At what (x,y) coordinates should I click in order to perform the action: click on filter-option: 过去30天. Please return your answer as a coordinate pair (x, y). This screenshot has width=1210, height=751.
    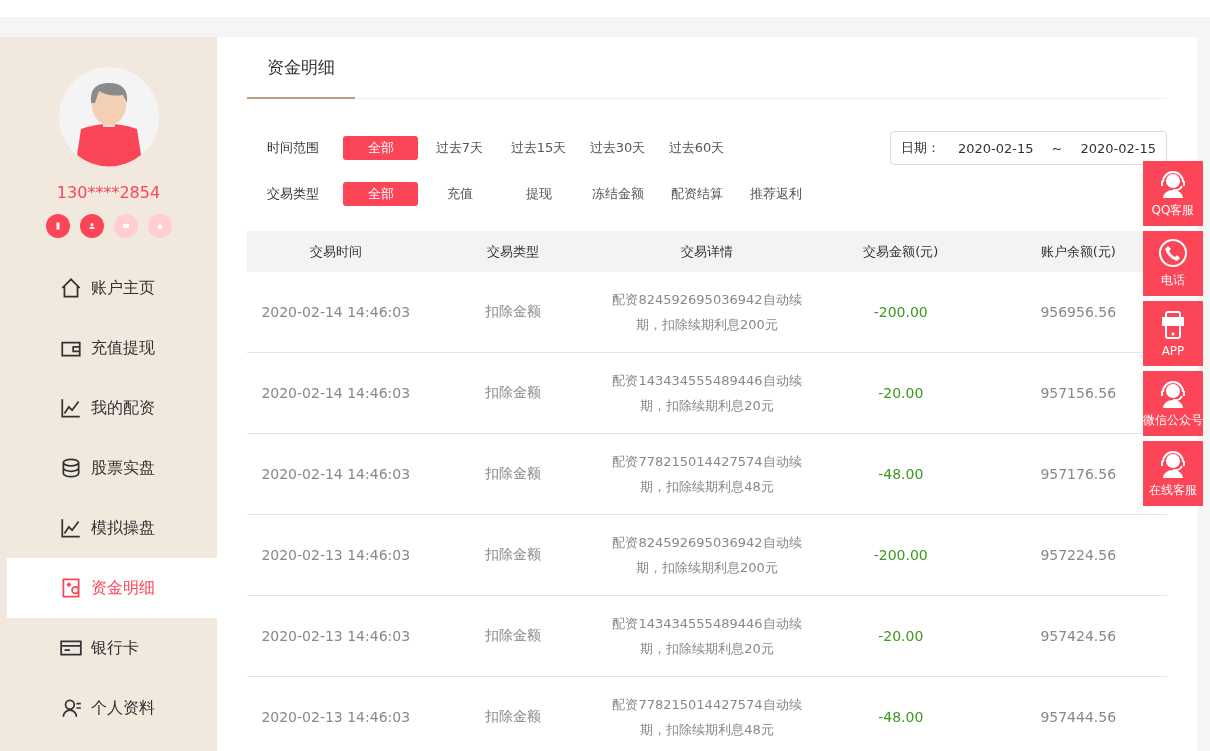
    Looking at the image, I should click on (617, 148).